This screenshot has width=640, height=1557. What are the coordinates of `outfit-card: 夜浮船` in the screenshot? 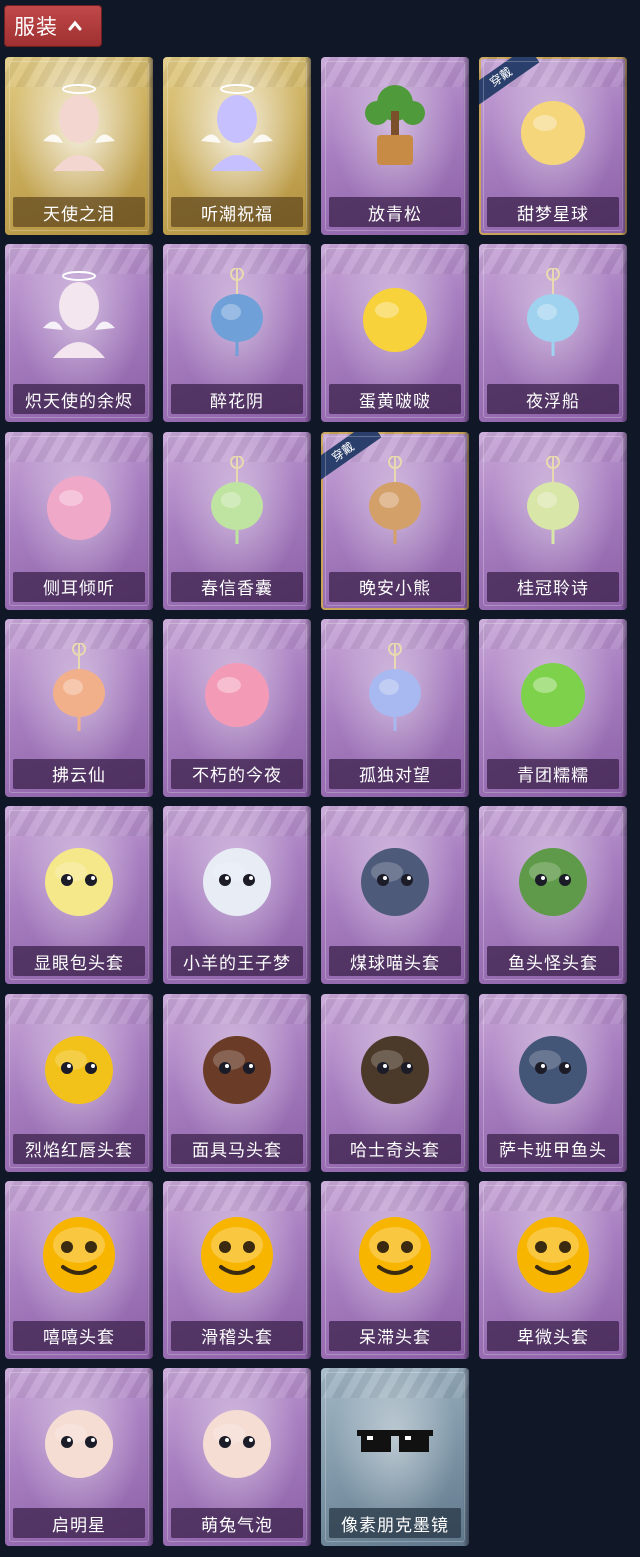 It's located at (553, 333).